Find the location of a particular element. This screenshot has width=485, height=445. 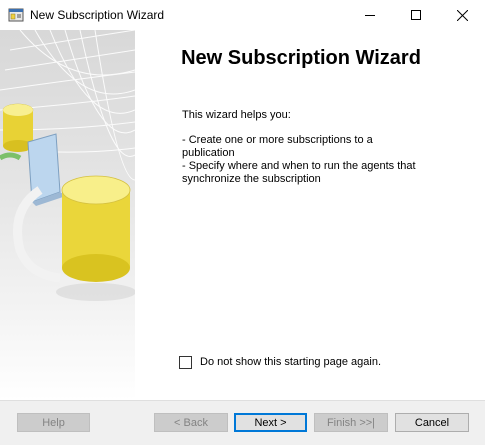

skip-start-page-option: Do not show this starting page again. is located at coordinates (280, 362).